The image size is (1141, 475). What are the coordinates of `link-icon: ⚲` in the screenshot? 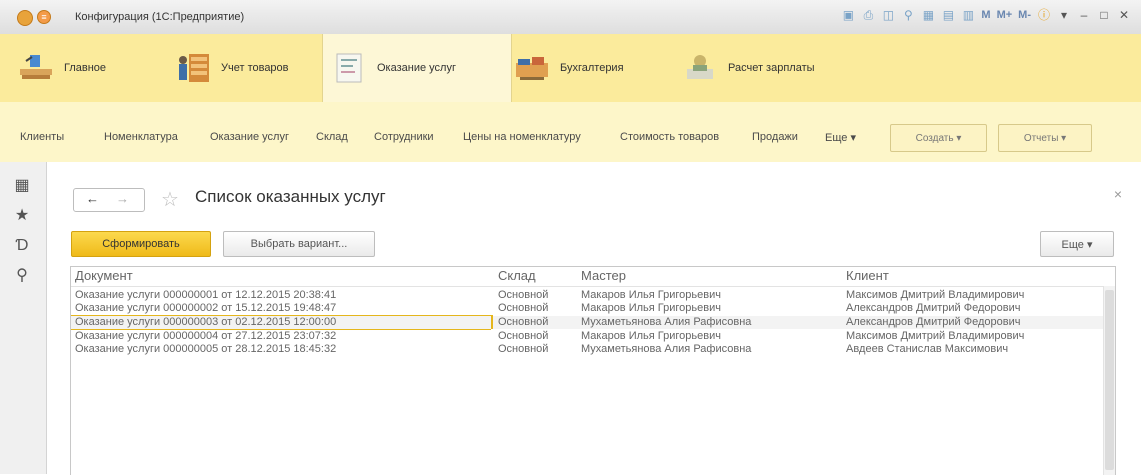 It's located at (908, 15).